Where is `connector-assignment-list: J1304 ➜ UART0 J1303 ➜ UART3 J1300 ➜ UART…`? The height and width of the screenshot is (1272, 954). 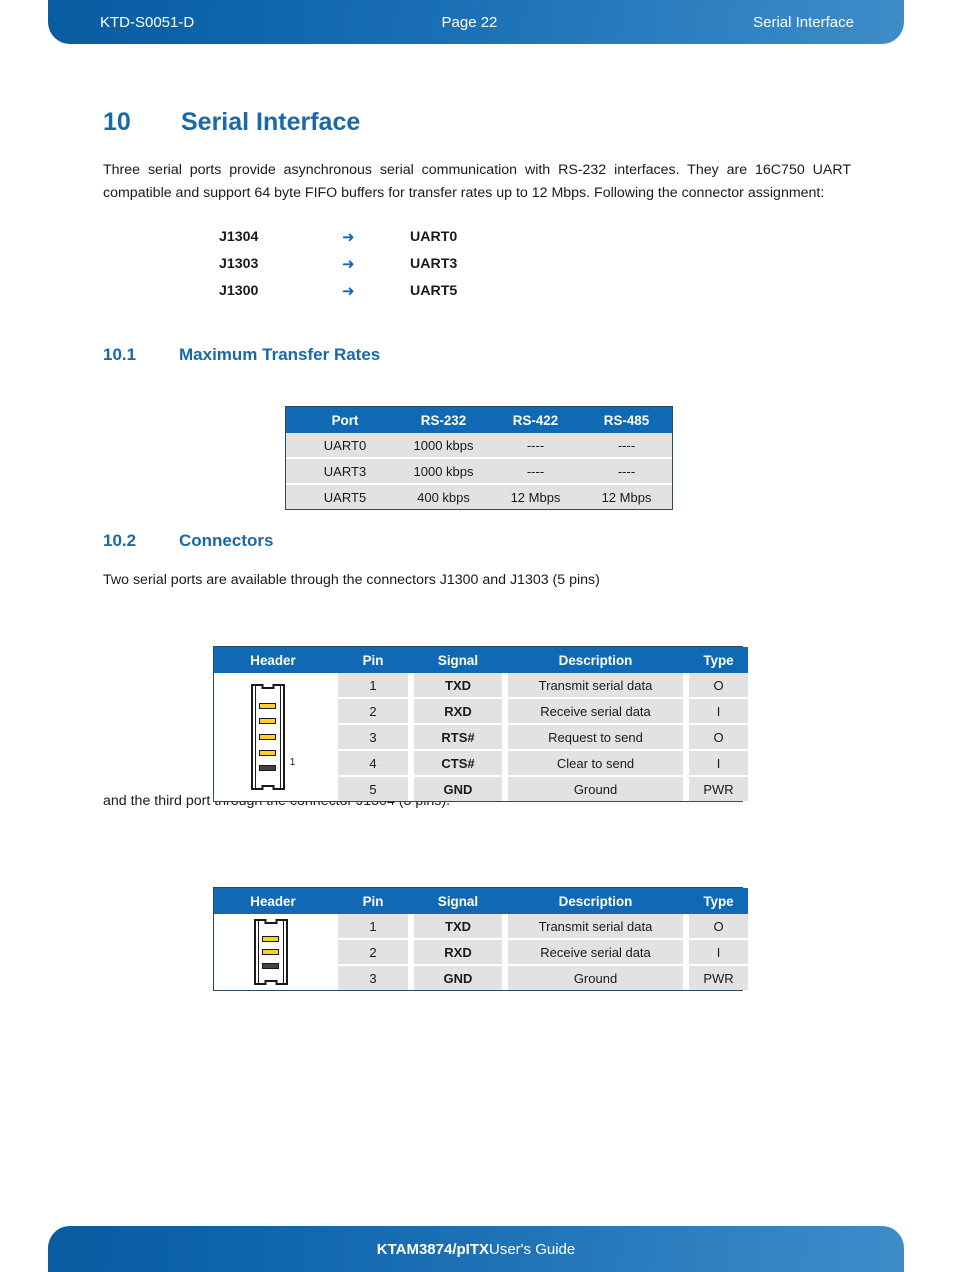
connector-assignment-list: J1304 ➜ UART0 J1303 ➜ UART3 J1300 ➜ UART… is located at coordinates (477, 263).